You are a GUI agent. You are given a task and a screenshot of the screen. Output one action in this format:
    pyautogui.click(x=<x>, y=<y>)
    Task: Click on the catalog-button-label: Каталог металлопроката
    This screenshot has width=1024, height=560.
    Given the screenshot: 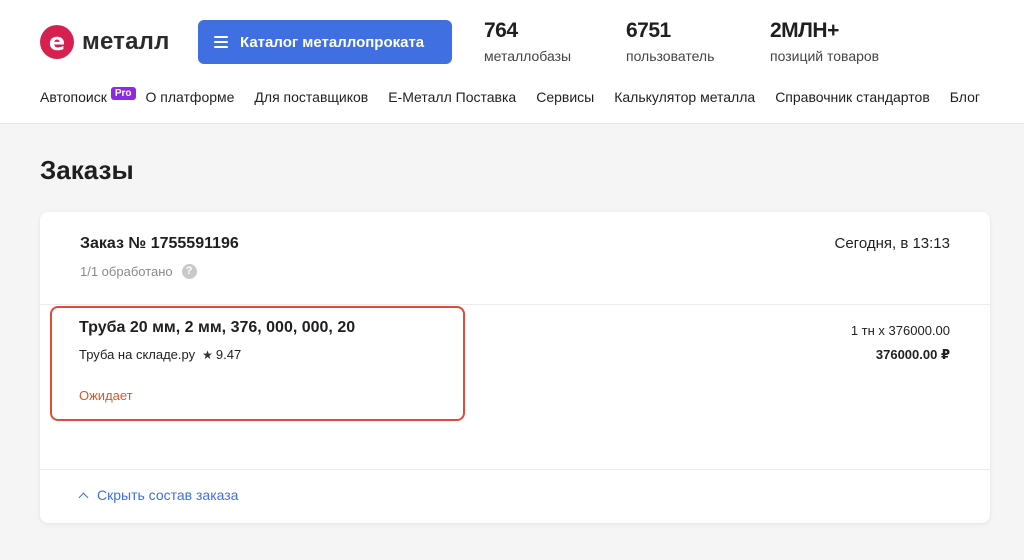 What is the action you would take?
    pyautogui.click(x=332, y=42)
    